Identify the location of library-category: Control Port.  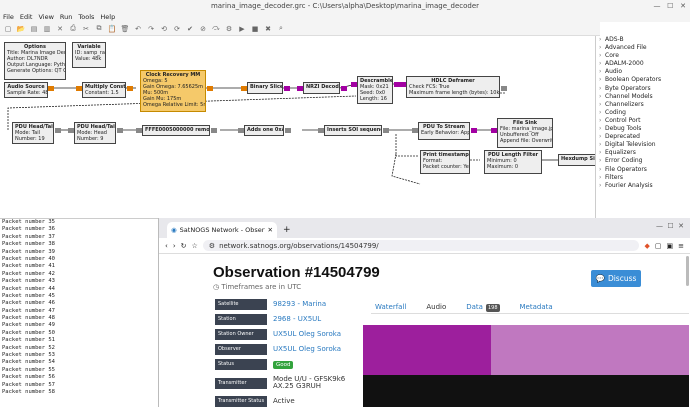
(643, 121).